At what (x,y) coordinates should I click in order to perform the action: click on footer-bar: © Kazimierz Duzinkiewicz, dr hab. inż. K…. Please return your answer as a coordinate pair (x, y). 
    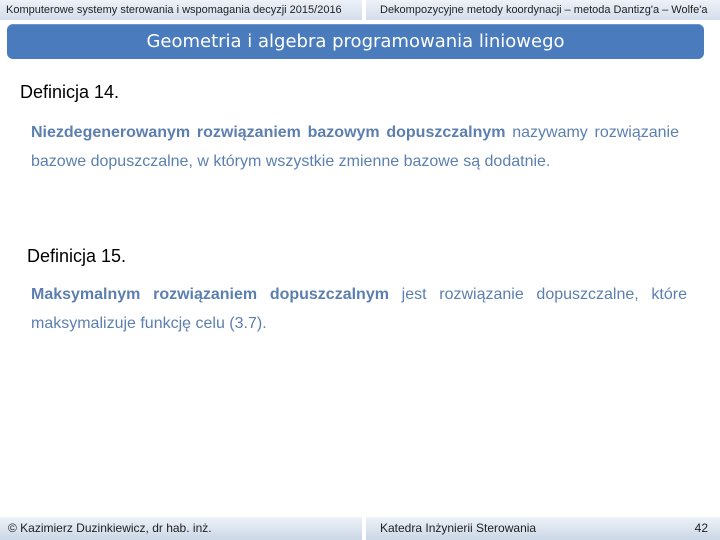
    Looking at the image, I should click on (360, 528).